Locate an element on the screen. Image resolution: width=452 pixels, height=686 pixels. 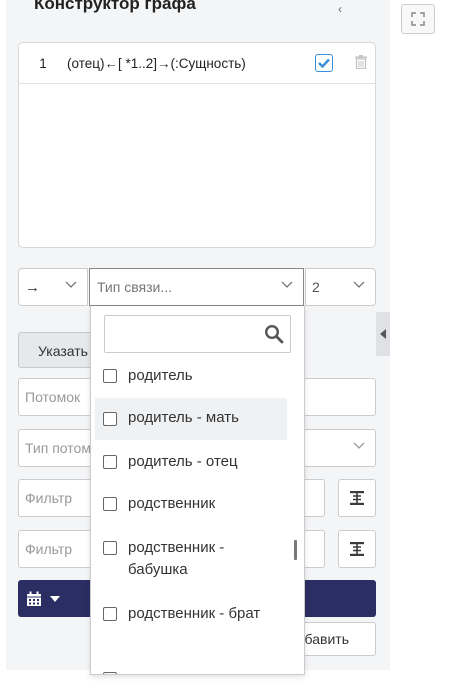
side-panel-toggle is located at coordinates (383, 334).